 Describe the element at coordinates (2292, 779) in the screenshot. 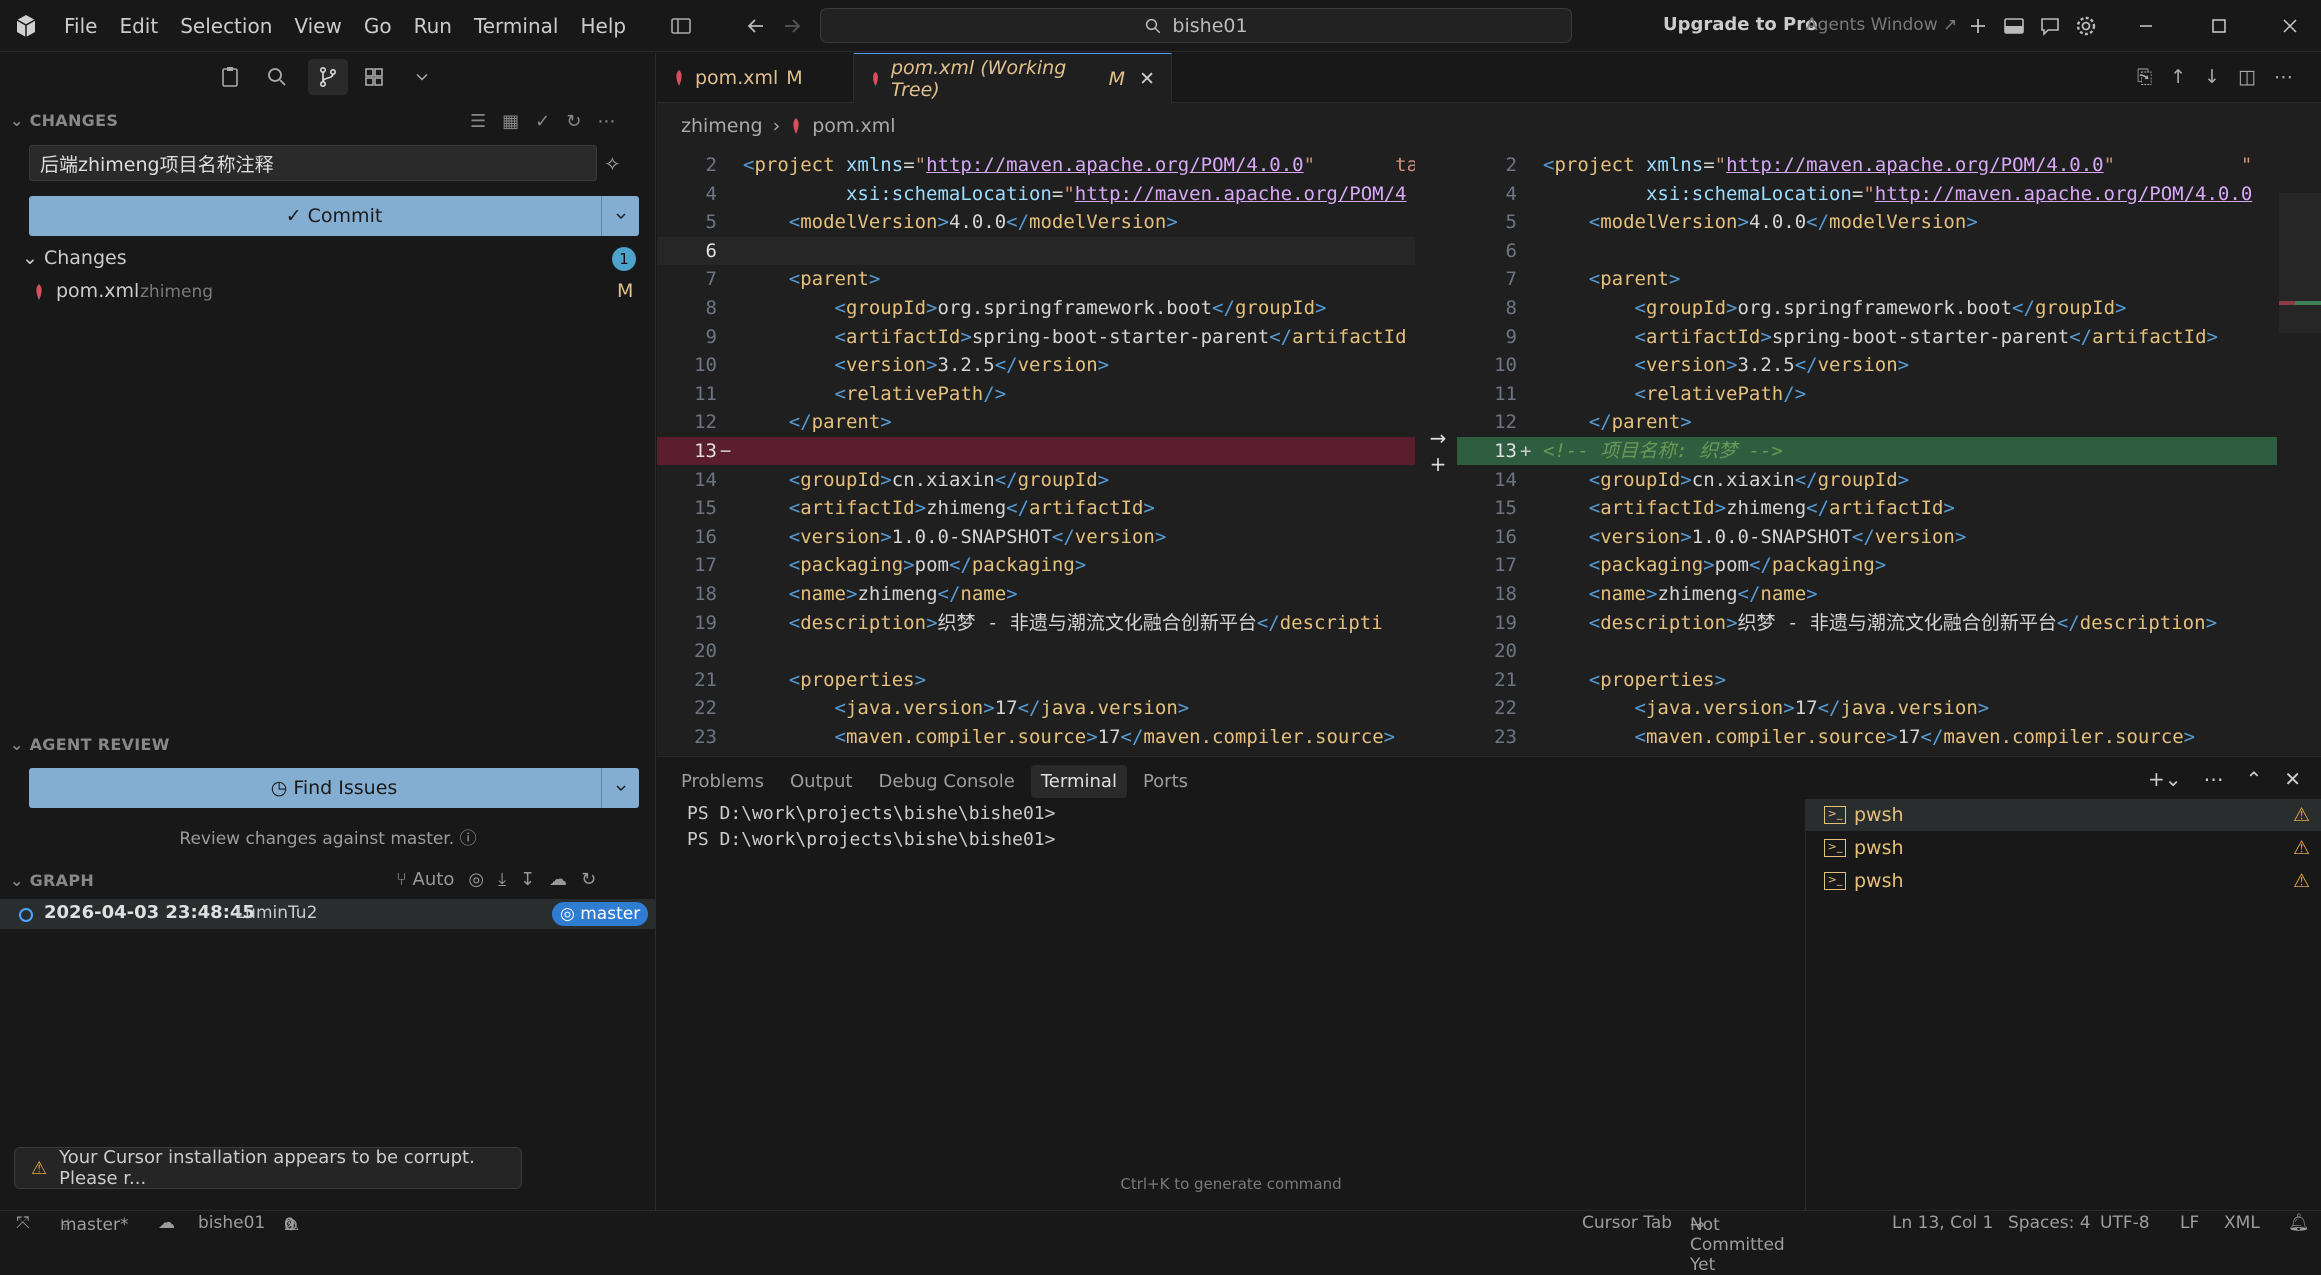

I see `close-panel-icon: ✕` at that location.